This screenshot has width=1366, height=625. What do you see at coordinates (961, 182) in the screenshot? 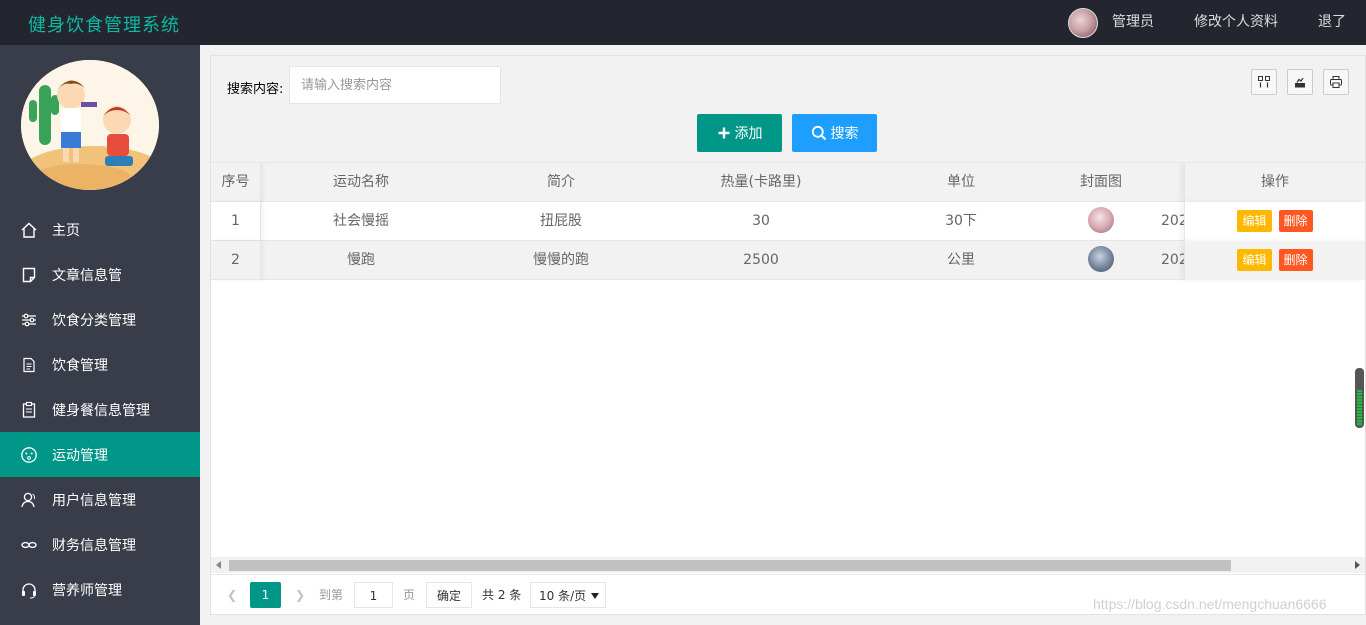
I see `column-header: 单位` at bounding box center [961, 182].